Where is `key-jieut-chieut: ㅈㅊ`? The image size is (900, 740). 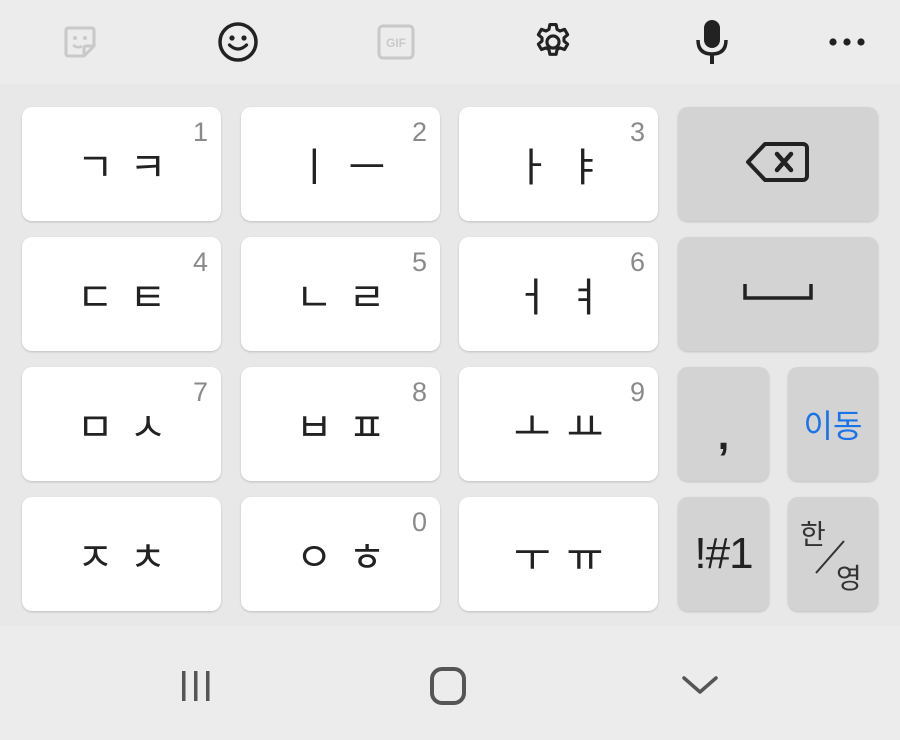 key-jieut-chieut: ㅈㅊ is located at coordinates (121, 554).